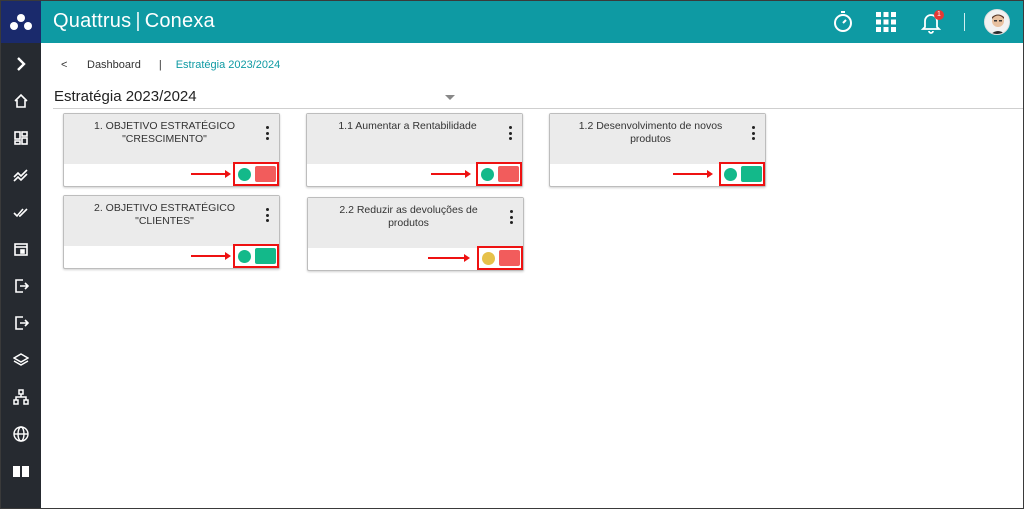 This screenshot has width=1024, height=509. I want to click on top-bar: Quattrus | Conexa 1, so click(532, 22).